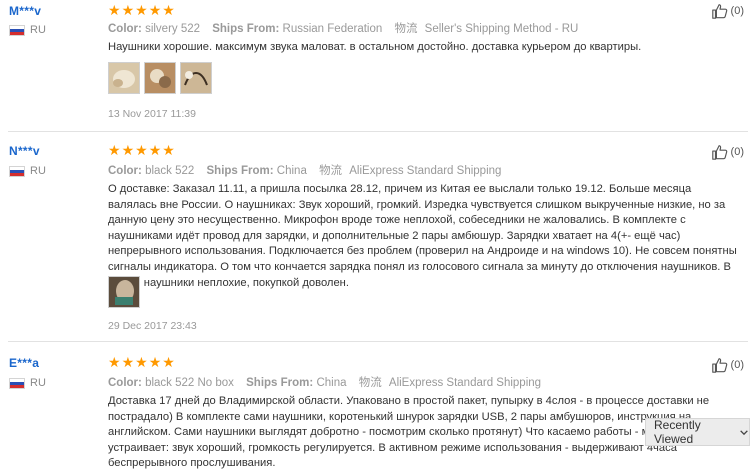 The image size is (750, 472). I want to click on recently-viewed-button: Recently Viewed, so click(697, 432).